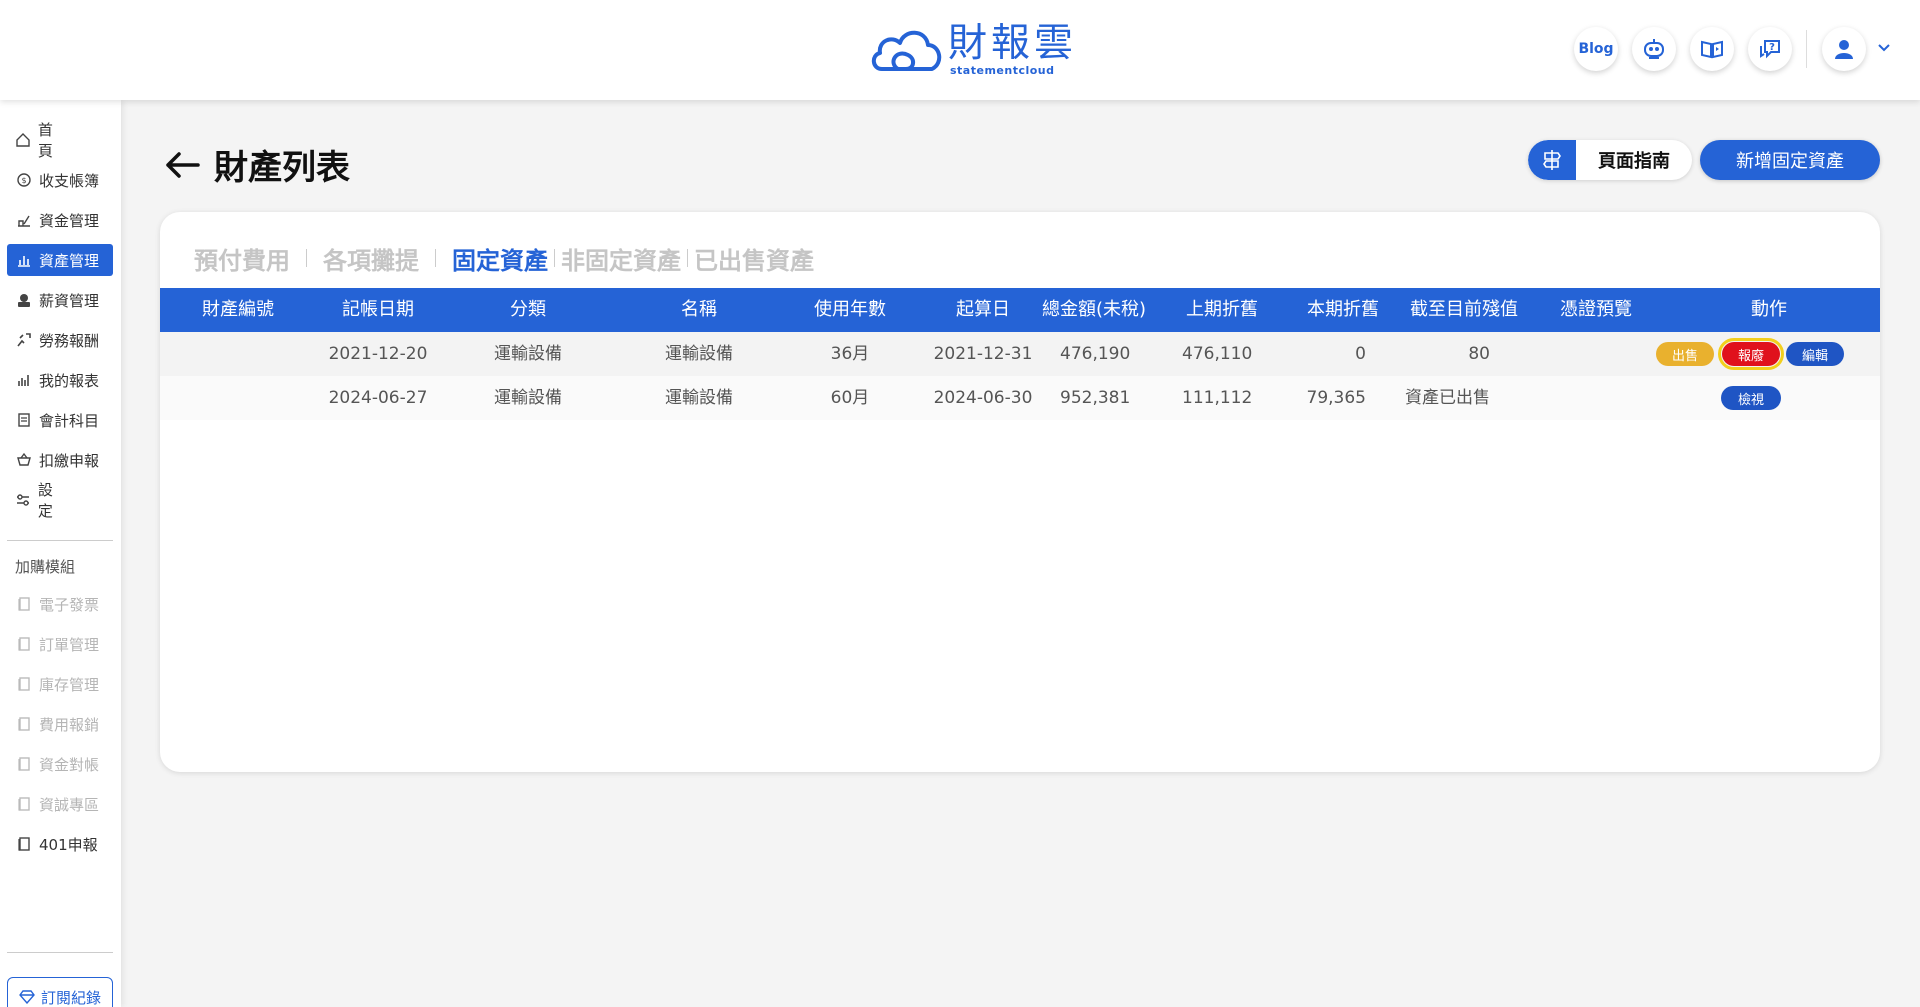 Image resolution: width=1920 pixels, height=1007 pixels. What do you see at coordinates (1336, 398) in the screenshot?
I see `cell-curr-dep: 79,365` at bounding box center [1336, 398].